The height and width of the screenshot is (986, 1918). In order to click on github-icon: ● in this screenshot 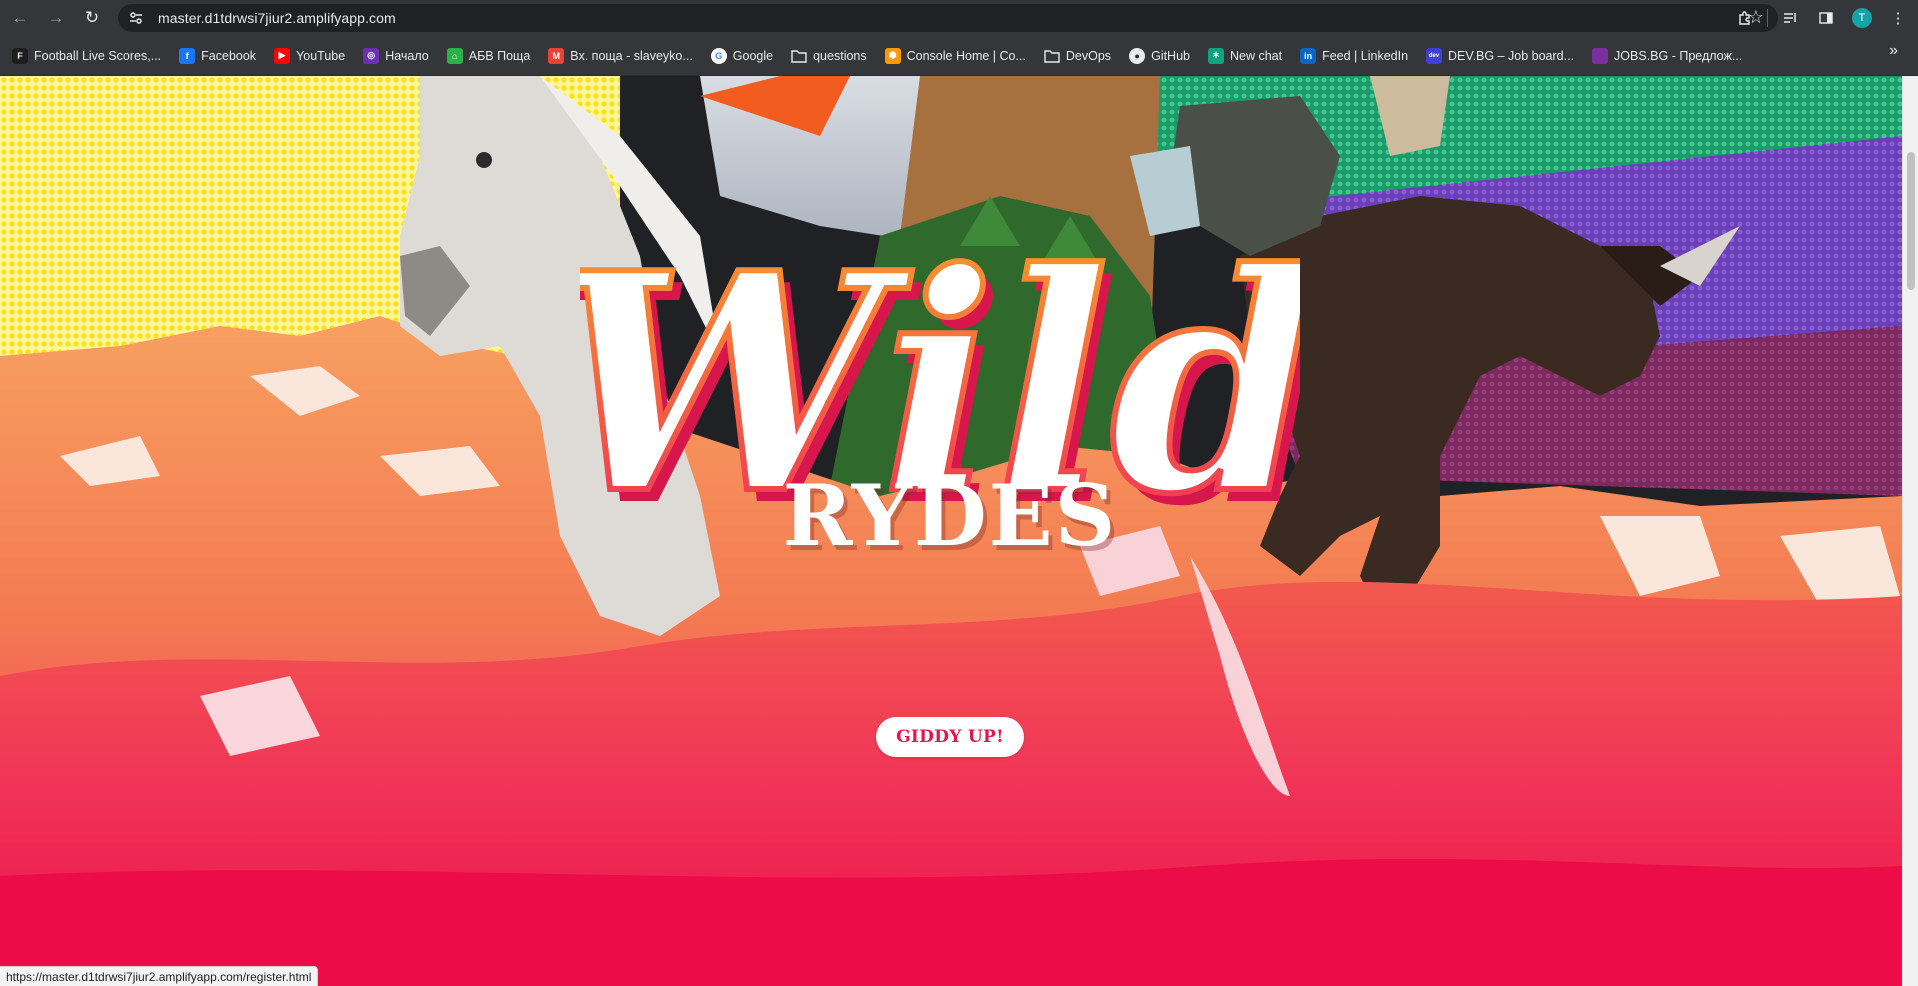, I will do `click(1137, 55)`.